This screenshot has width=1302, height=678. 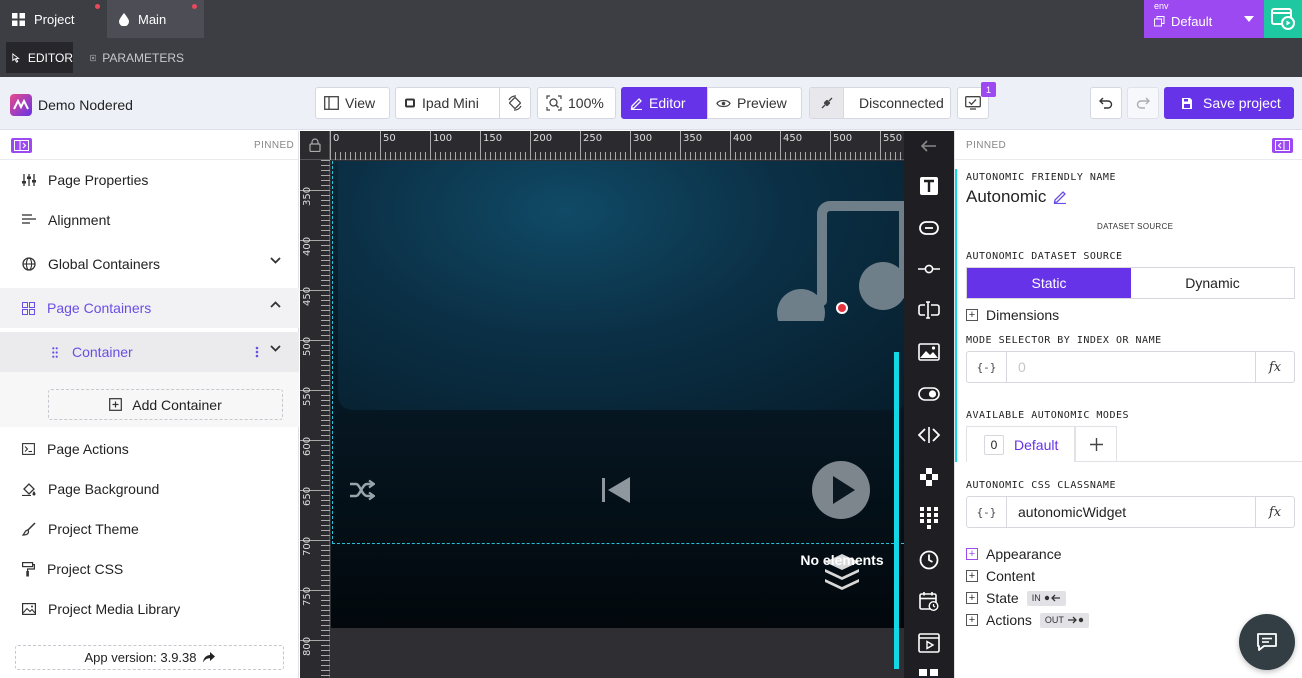 I want to click on widget-video, so click(x=929, y=643).